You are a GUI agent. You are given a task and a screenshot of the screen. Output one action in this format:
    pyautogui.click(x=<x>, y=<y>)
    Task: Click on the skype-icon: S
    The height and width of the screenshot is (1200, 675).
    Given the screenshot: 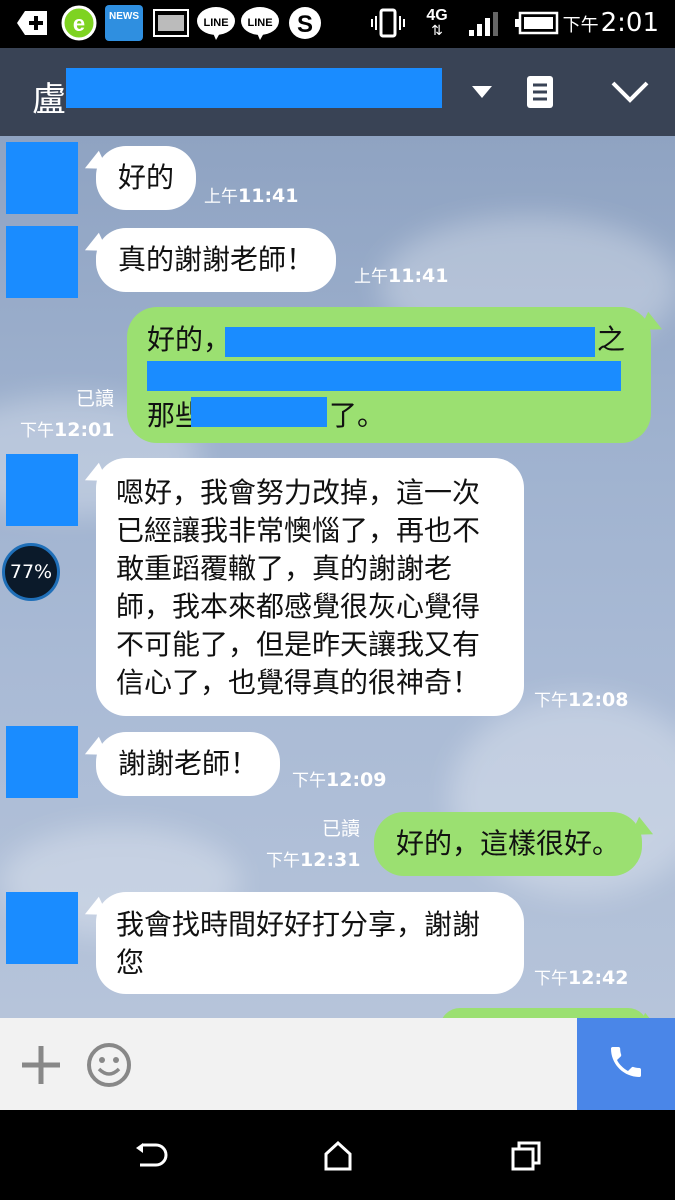 What is the action you would take?
    pyautogui.click(x=305, y=23)
    